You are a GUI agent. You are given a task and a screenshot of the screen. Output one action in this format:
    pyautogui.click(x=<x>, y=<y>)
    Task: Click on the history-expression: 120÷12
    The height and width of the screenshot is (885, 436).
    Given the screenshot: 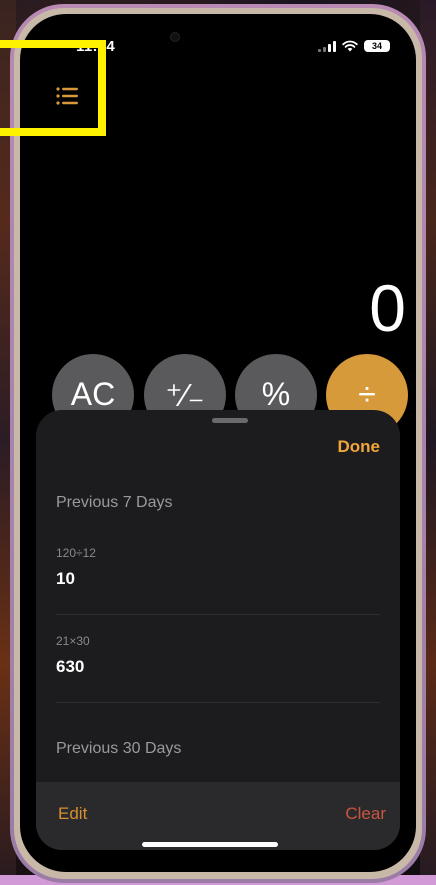 What is the action you would take?
    pyautogui.click(x=76, y=553)
    